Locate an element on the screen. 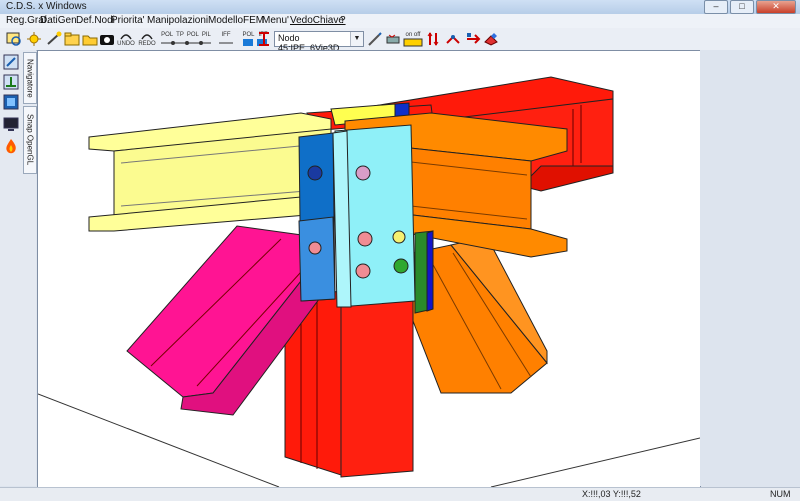 The image size is (800, 501). pencil-icon is located at coordinates (375, 39).